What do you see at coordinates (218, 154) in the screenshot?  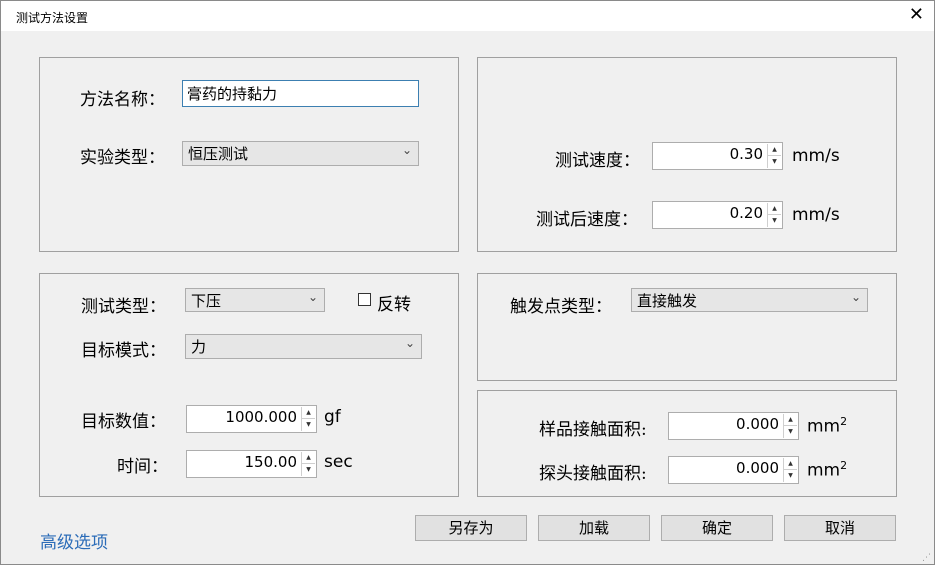 I see `experiment-type-value: 恒压测试` at bounding box center [218, 154].